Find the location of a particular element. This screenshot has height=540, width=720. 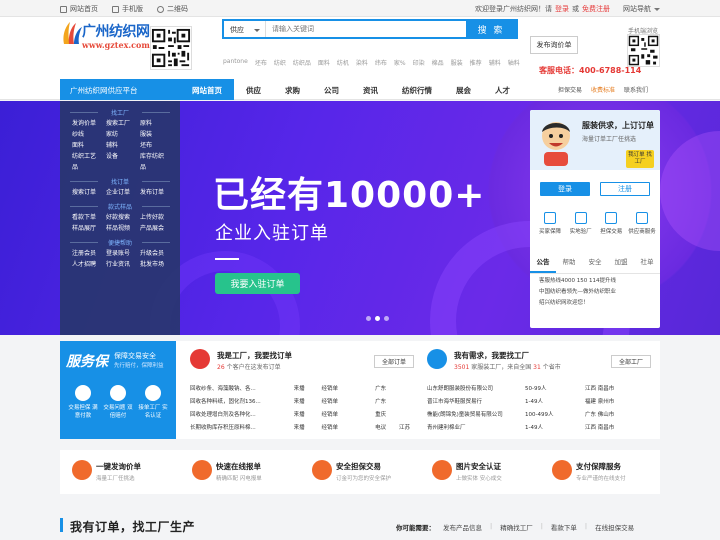

section-link: 发布产品信息 is located at coordinates (462, 527).